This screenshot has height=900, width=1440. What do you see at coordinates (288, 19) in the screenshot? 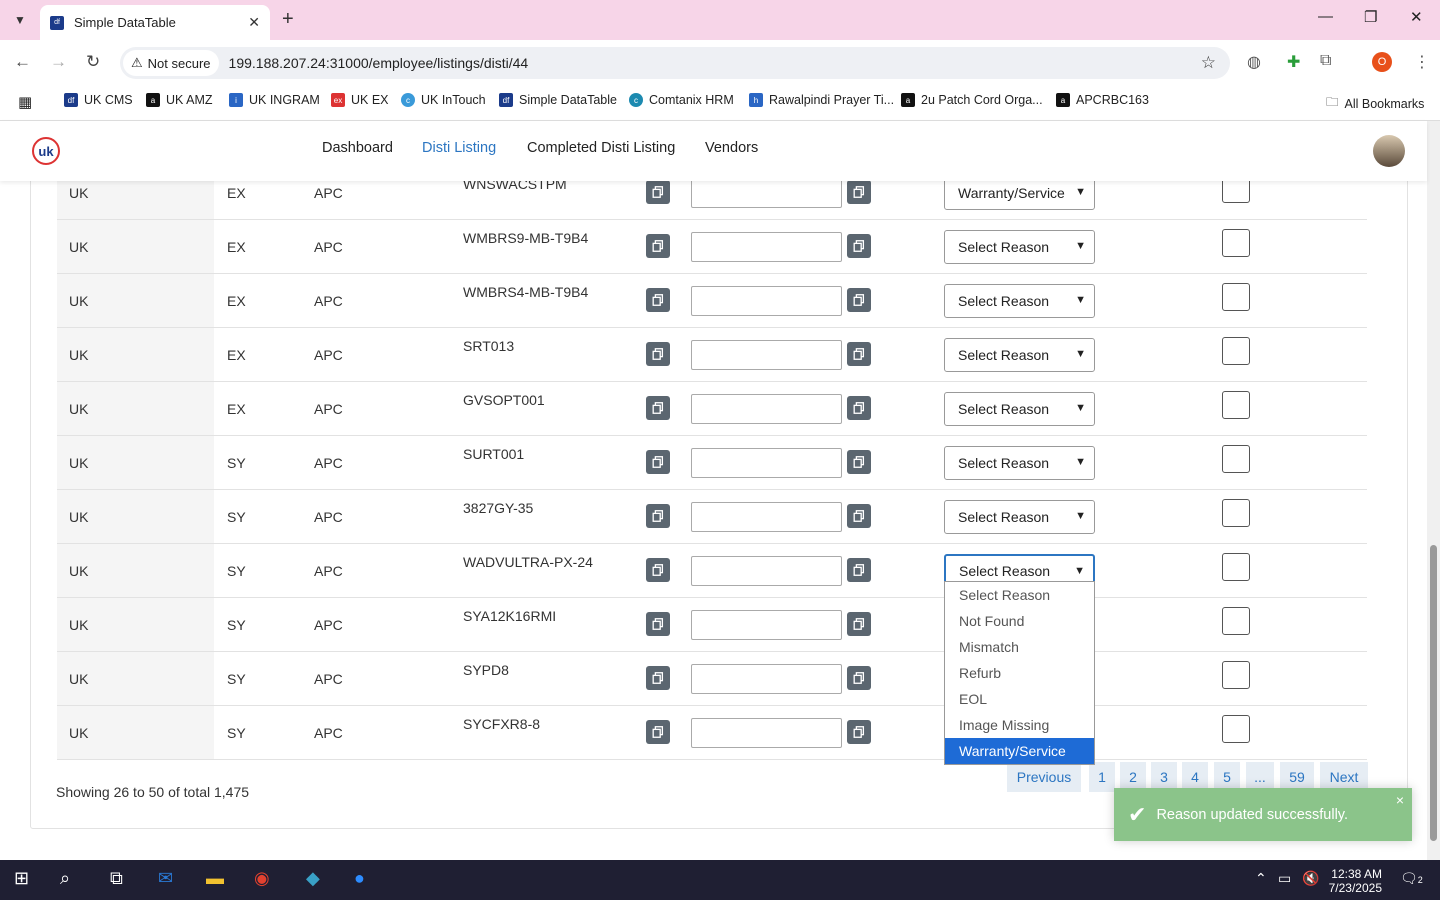
I see `new-tab-icon: +` at bounding box center [288, 19].